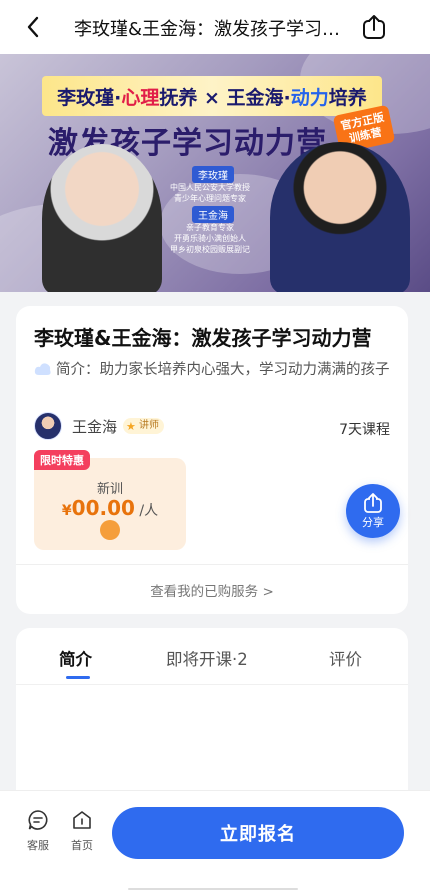 The height and width of the screenshot is (891, 430). I want to click on person2-desc: 亲子教育专家 开勇乐骑小满创始人 甲乡初泉校园贩展副记, so click(210, 238).